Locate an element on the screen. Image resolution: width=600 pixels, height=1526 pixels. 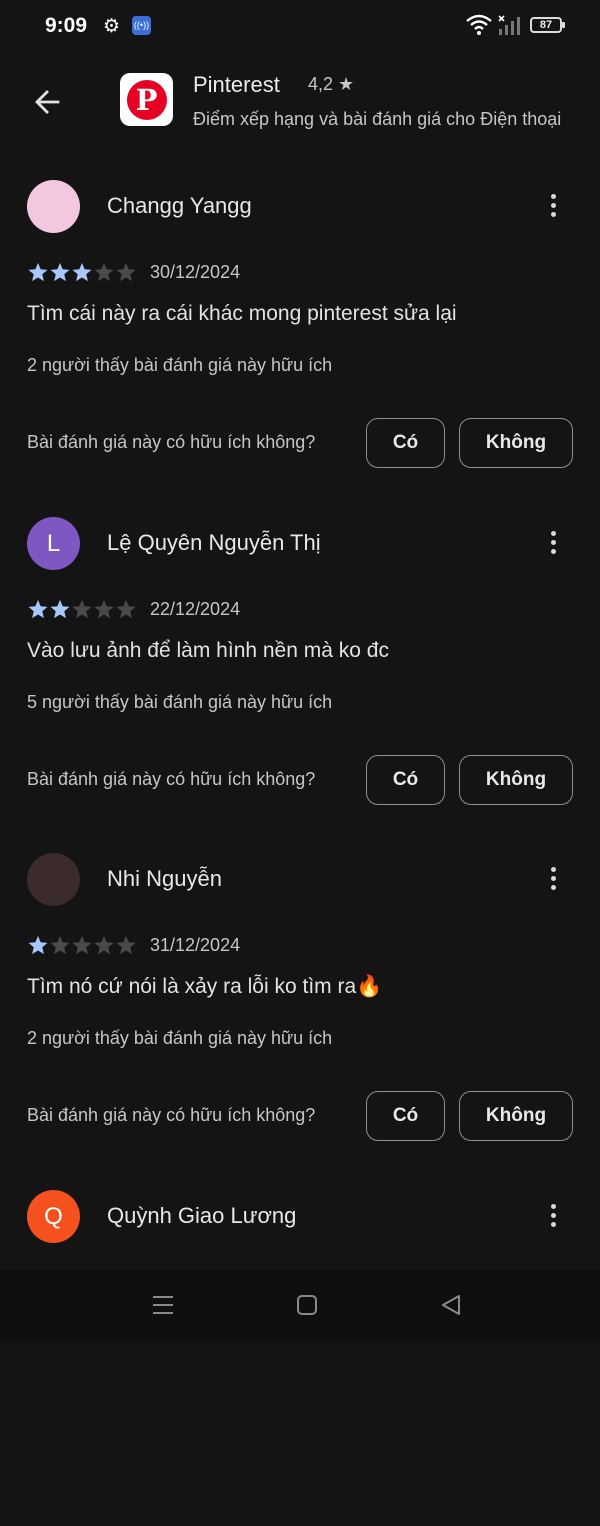
helpful-count: 5 người thấy bài đánh giá này hữu ích is located at coordinates (180, 702).